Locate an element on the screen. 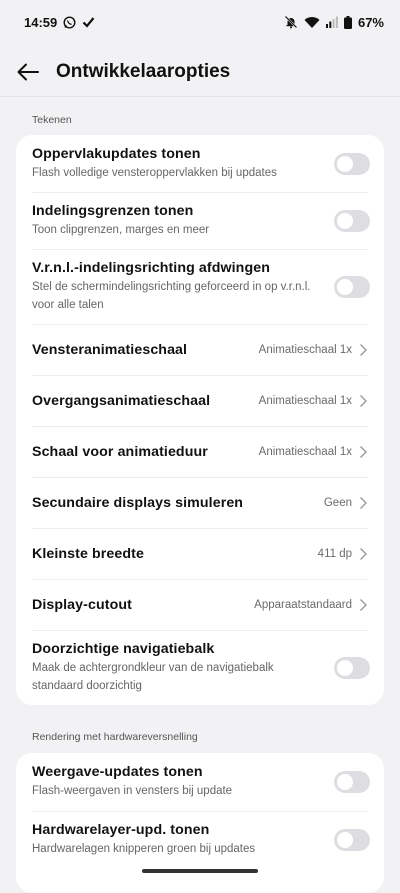 Image resolution: width=400 pixels, height=893 pixels. row-title: Oppervlakupdates tonen is located at coordinates (116, 153).